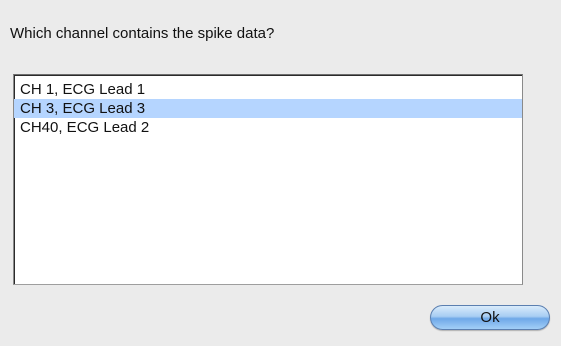 This screenshot has width=561, height=346. Describe the element at coordinates (142, 33) in the screenshot. I see `dialog-prompt: Which channel contains the spike data?` at that location.